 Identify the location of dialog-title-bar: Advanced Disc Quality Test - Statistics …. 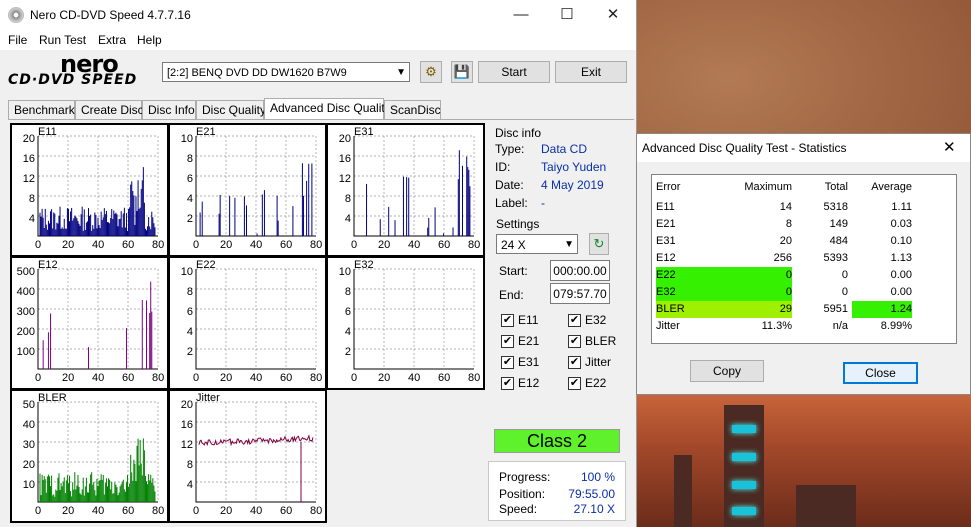
(803, 148).